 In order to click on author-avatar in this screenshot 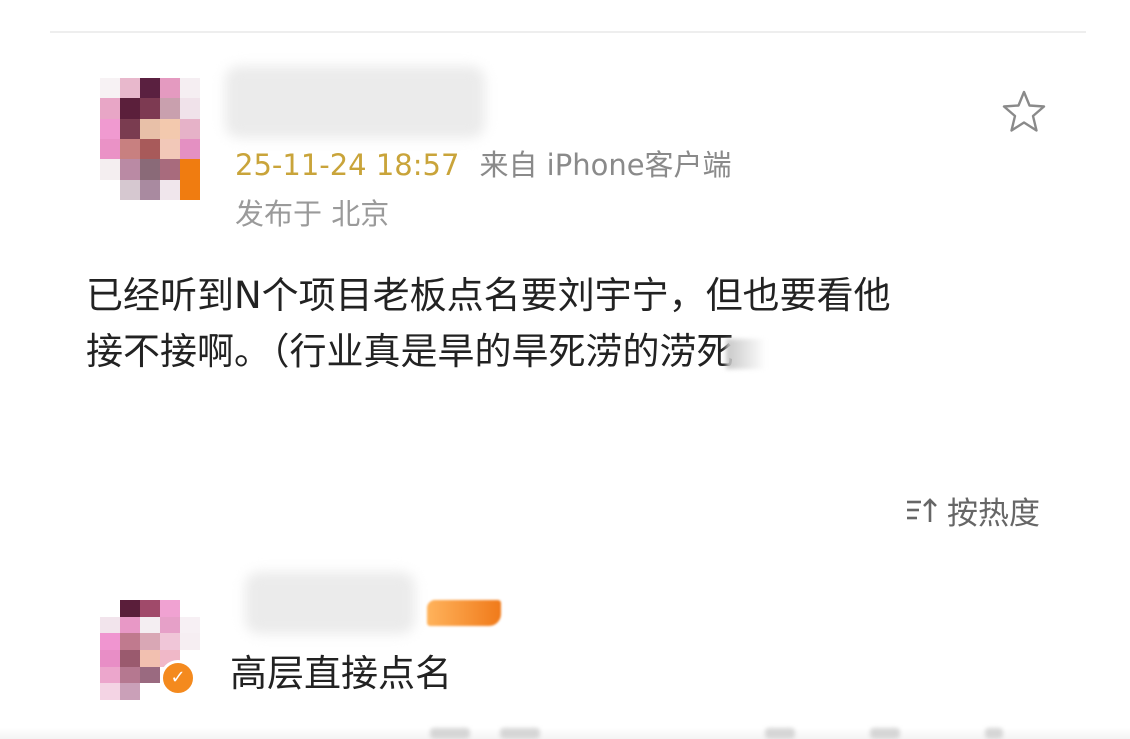, I will do `click(150, 139)`.